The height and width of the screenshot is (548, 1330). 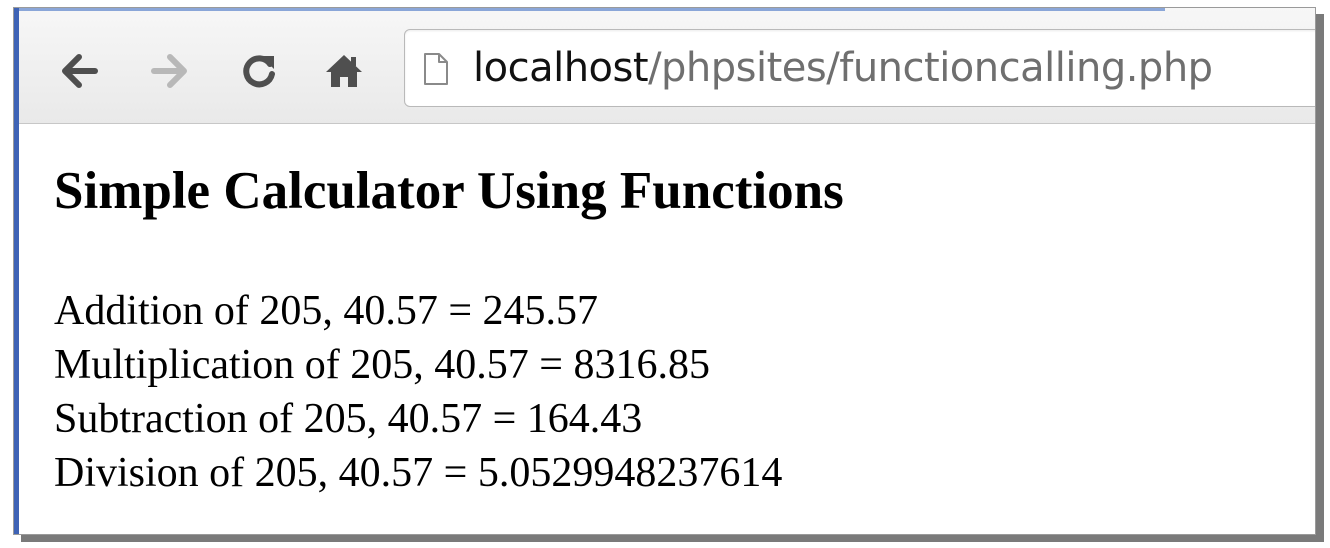 I want to click on result-subtraction: Subtraction of 205, 40.57 = 164.43, so click(x=348, y=419).